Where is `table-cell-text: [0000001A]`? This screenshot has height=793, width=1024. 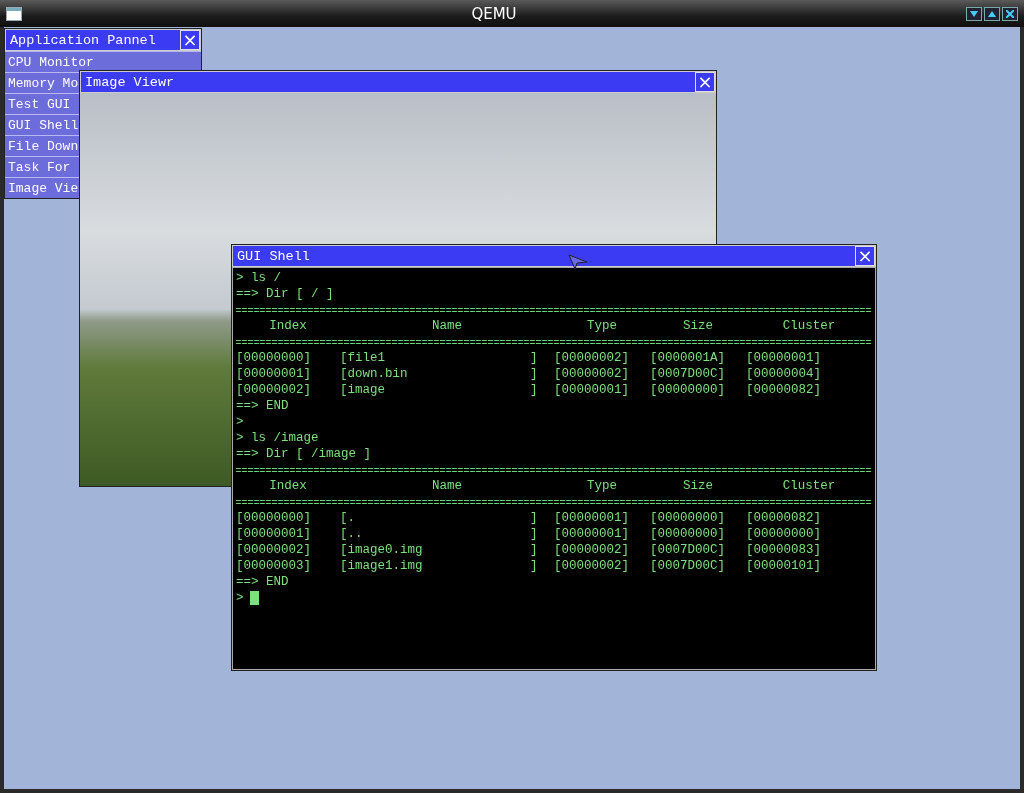
table-cell-text: [0000001A] is located at coordinates (688, 358).